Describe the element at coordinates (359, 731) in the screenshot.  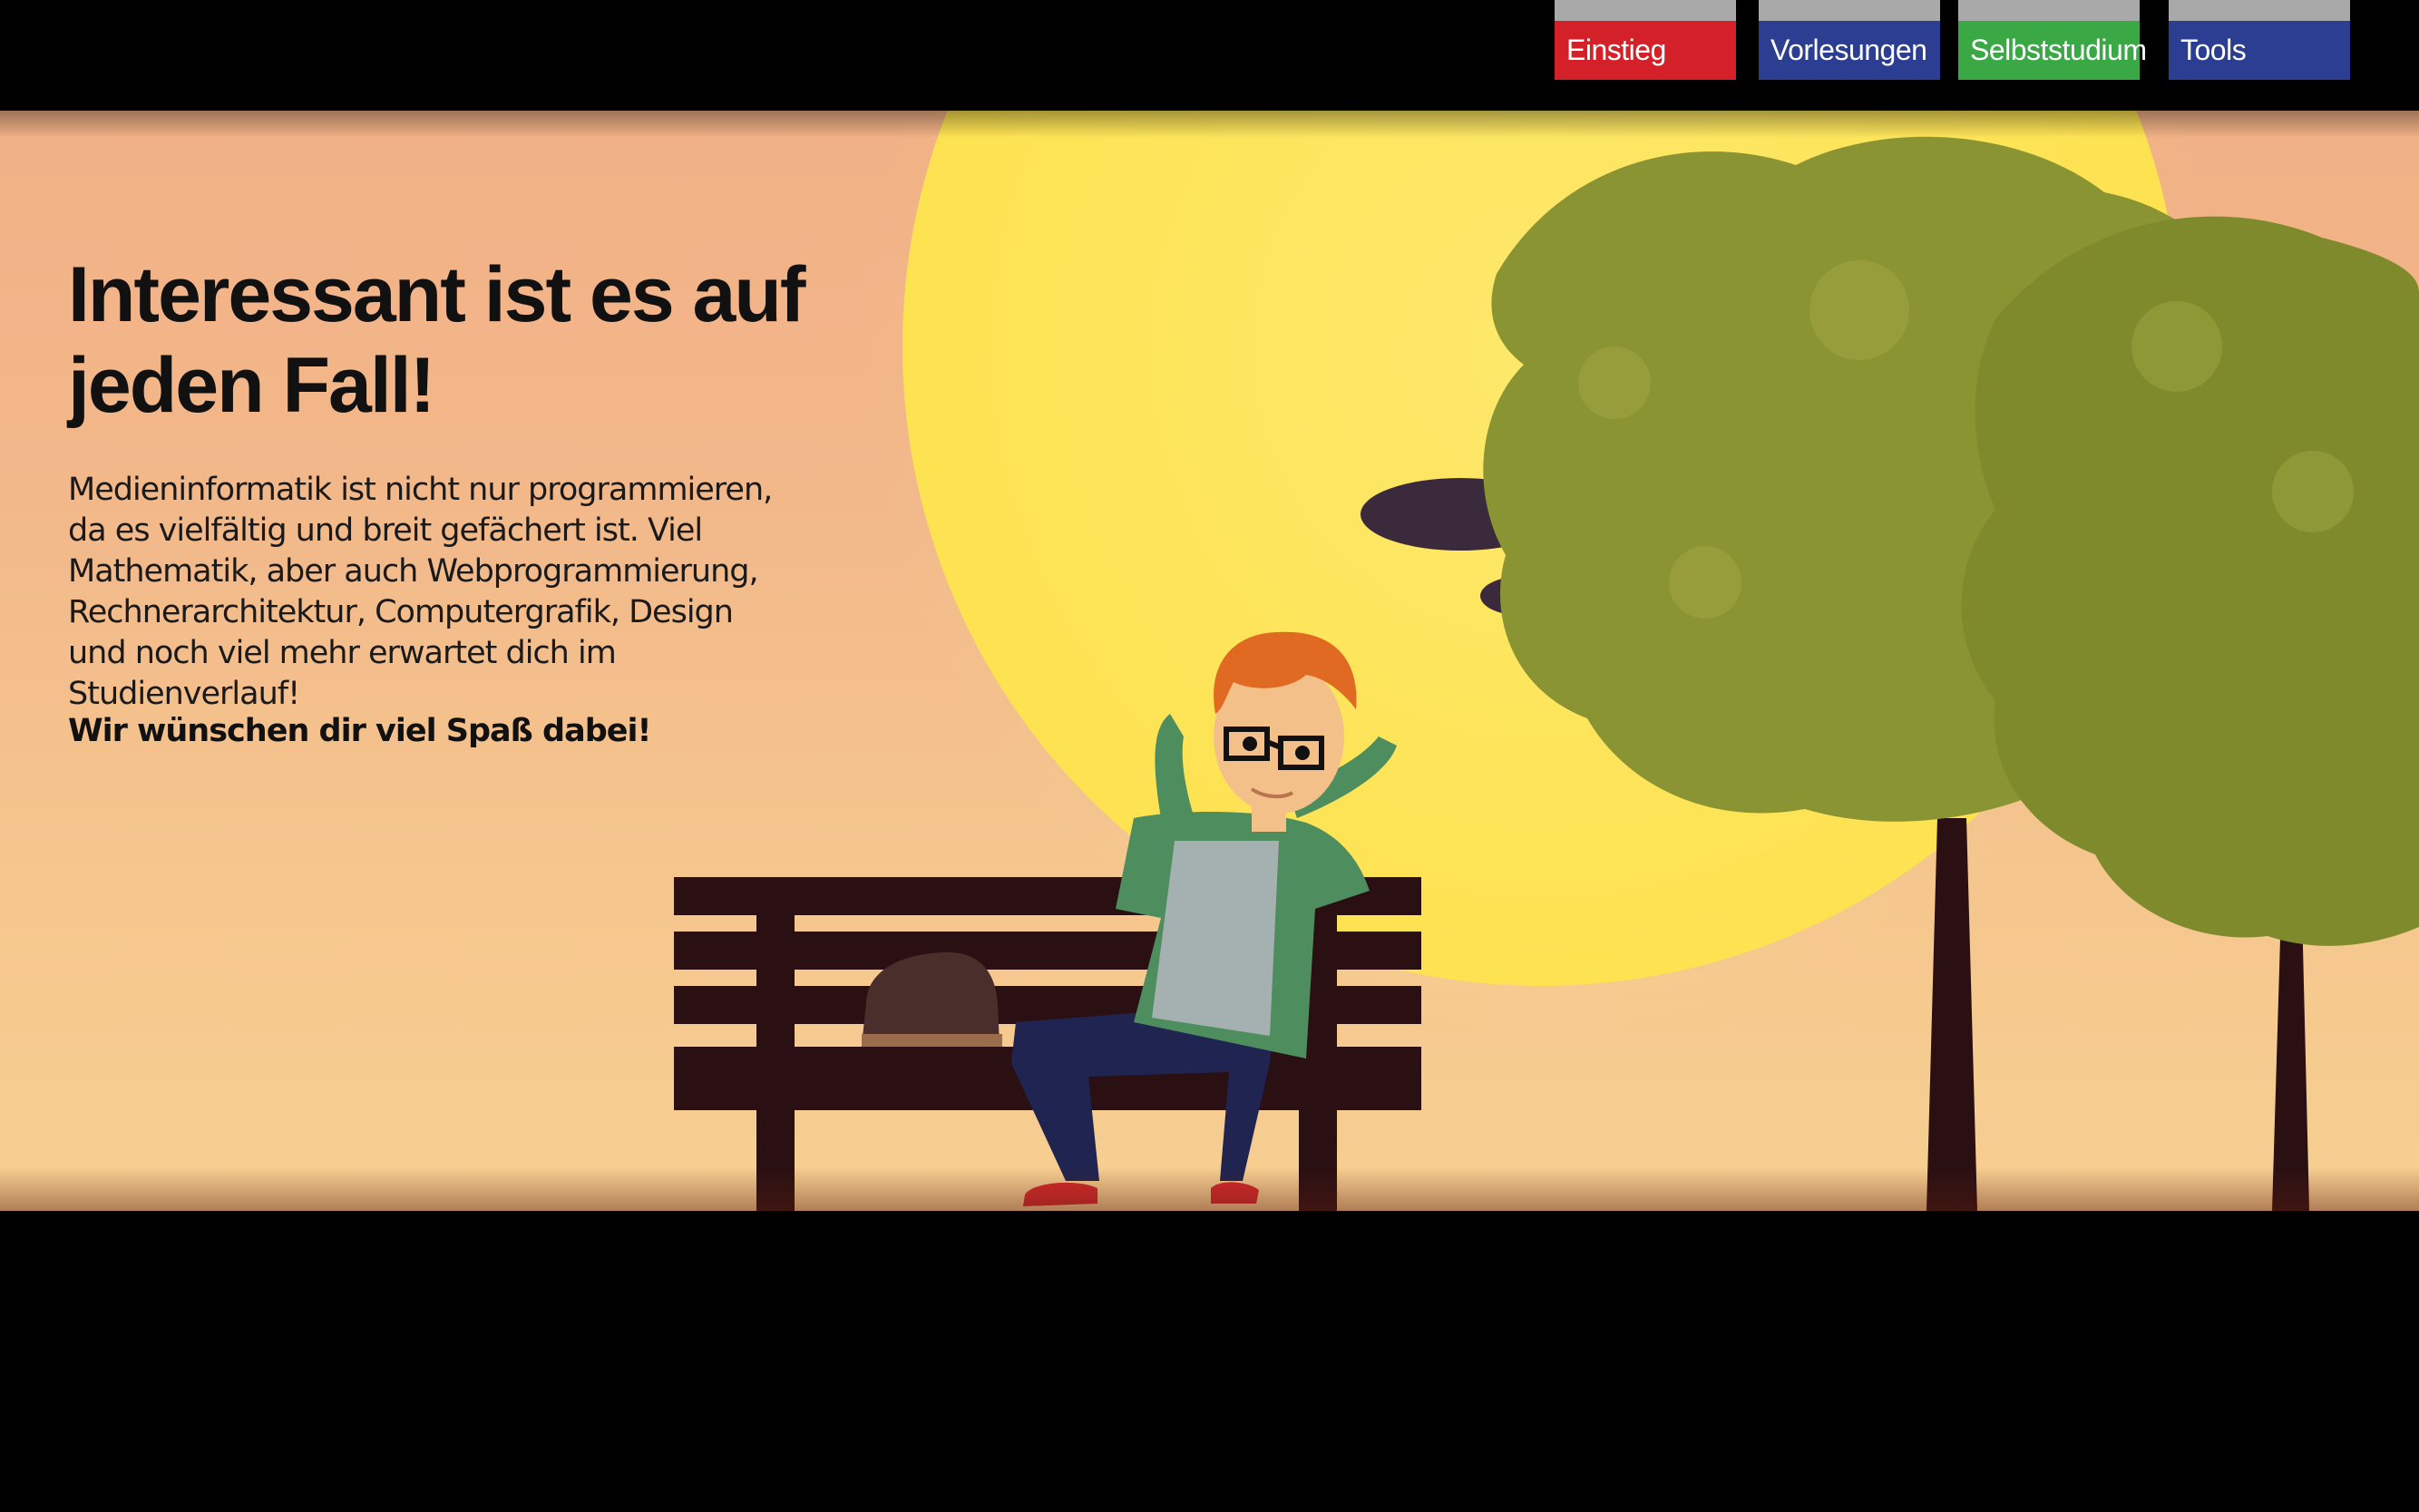
I see `closing-text: Wir wünschen dir viel Spaß dabei!` at that location.